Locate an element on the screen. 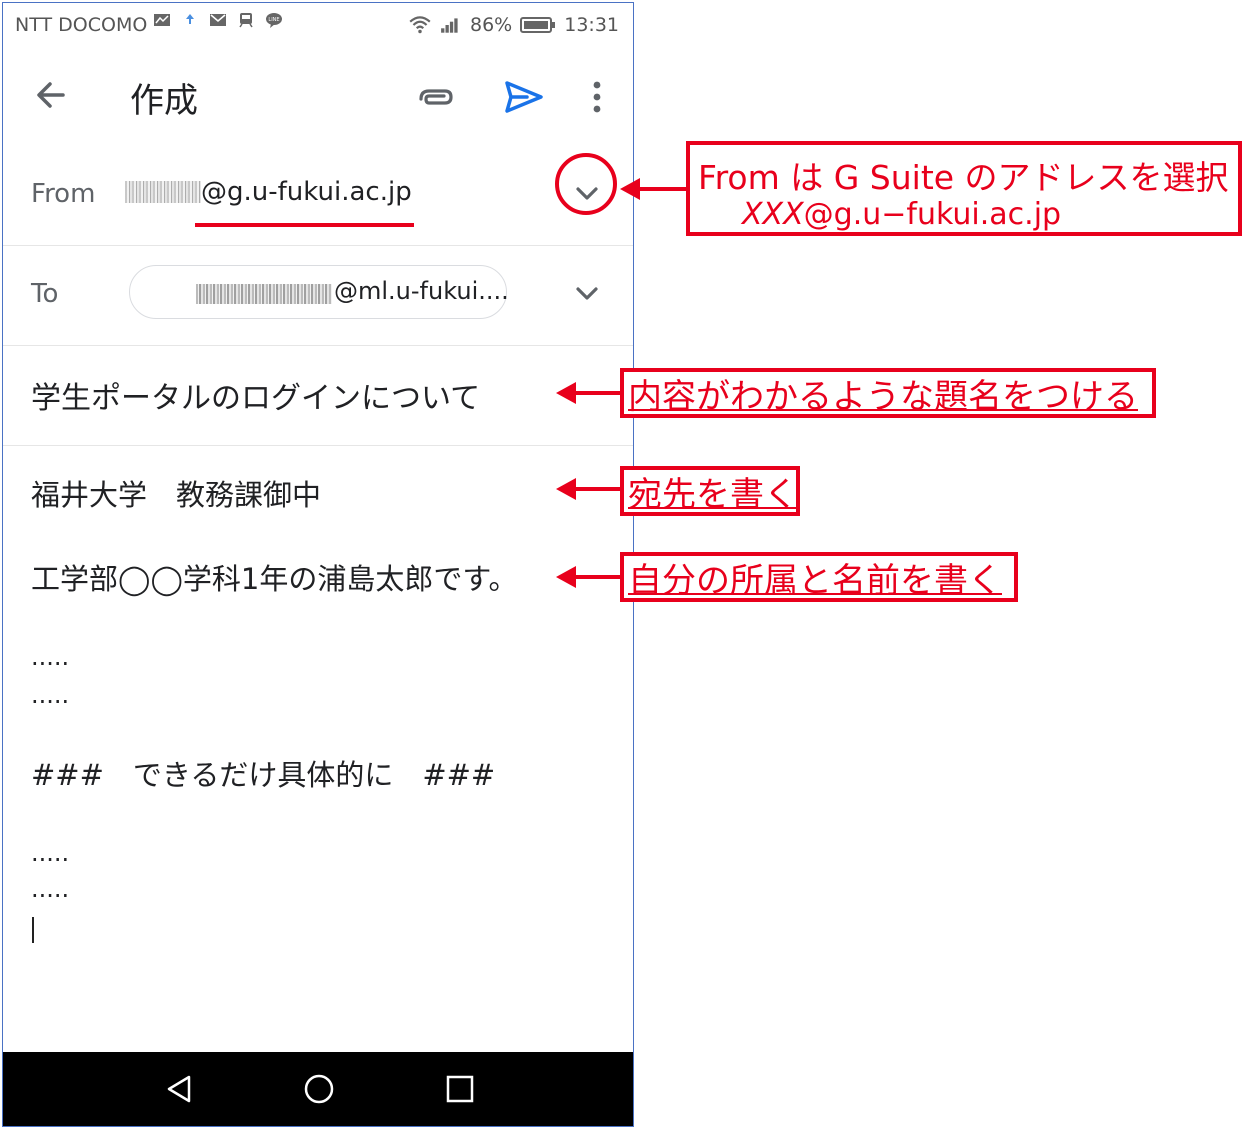 The width and height of the screenshot is (1258, 1129). clock: 13:31 is located at coordinates (591, 25).